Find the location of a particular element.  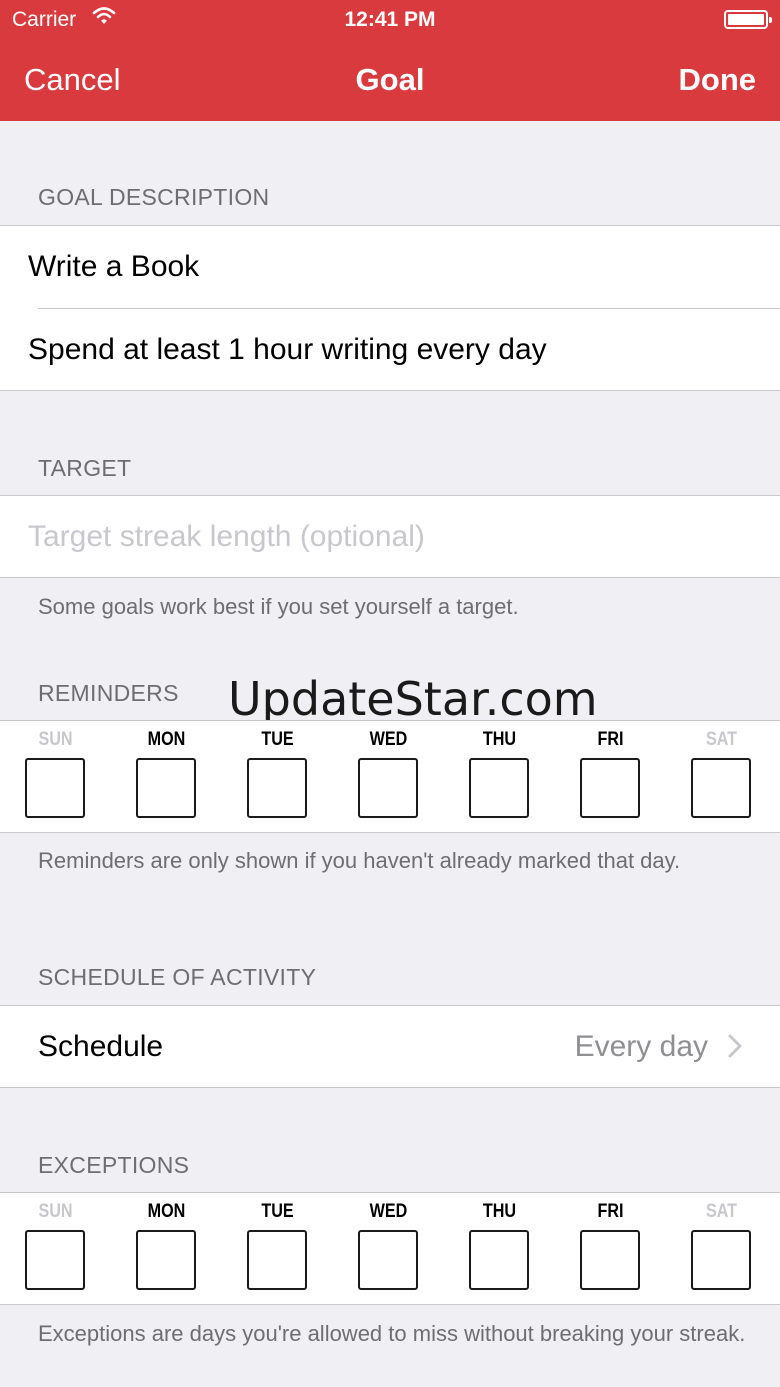

exception-day-sat: SAT is located at coordinates (721, 1248).